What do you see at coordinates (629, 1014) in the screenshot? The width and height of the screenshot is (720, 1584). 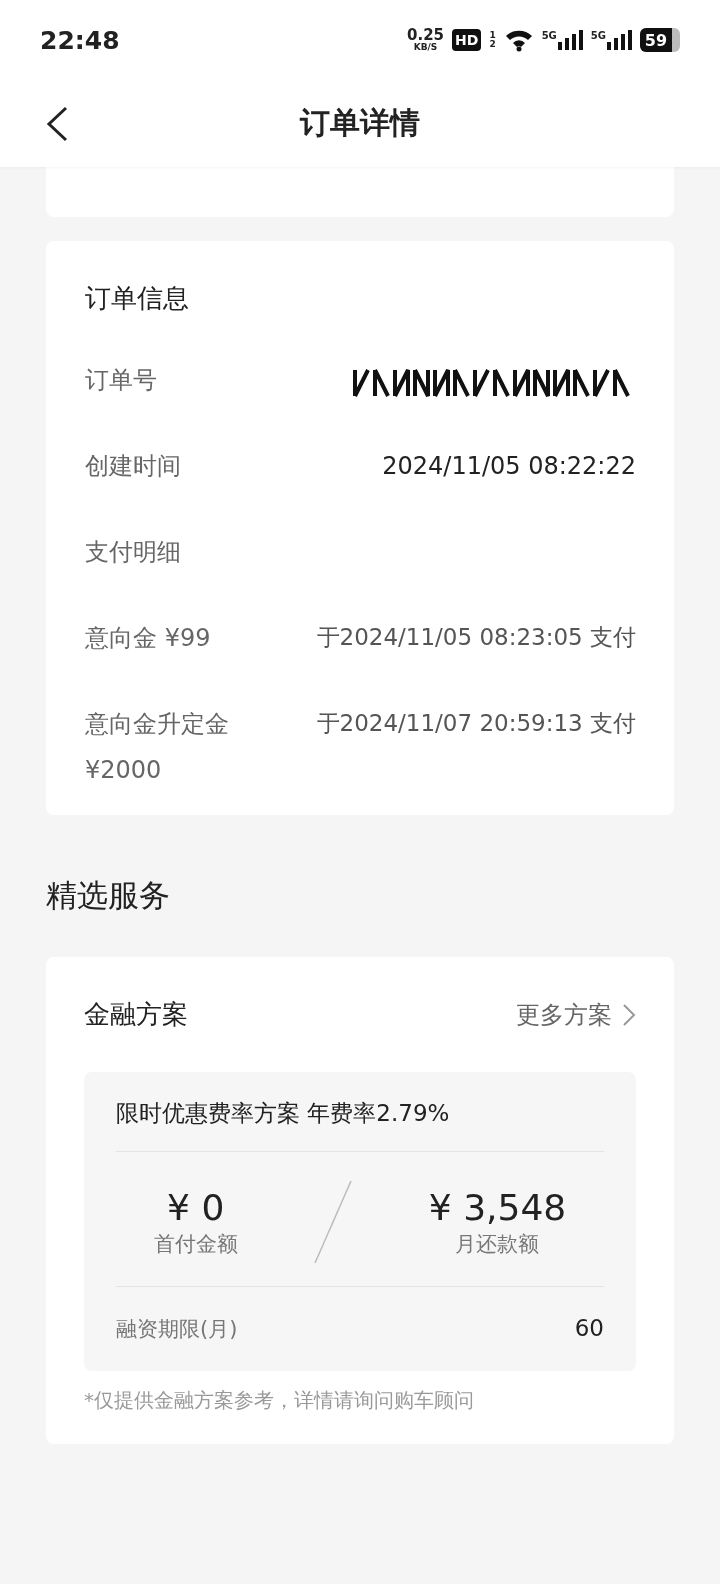 I see `chevron-icon` at bounding box center [629, 1014].